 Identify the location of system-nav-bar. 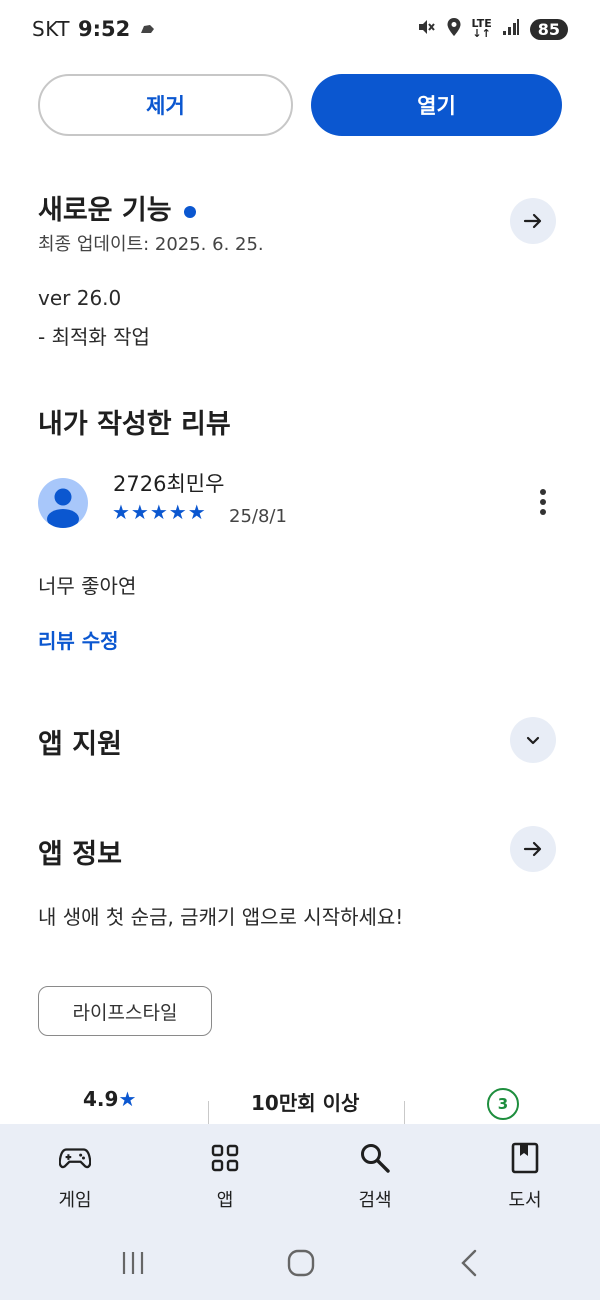
(300, 1265).